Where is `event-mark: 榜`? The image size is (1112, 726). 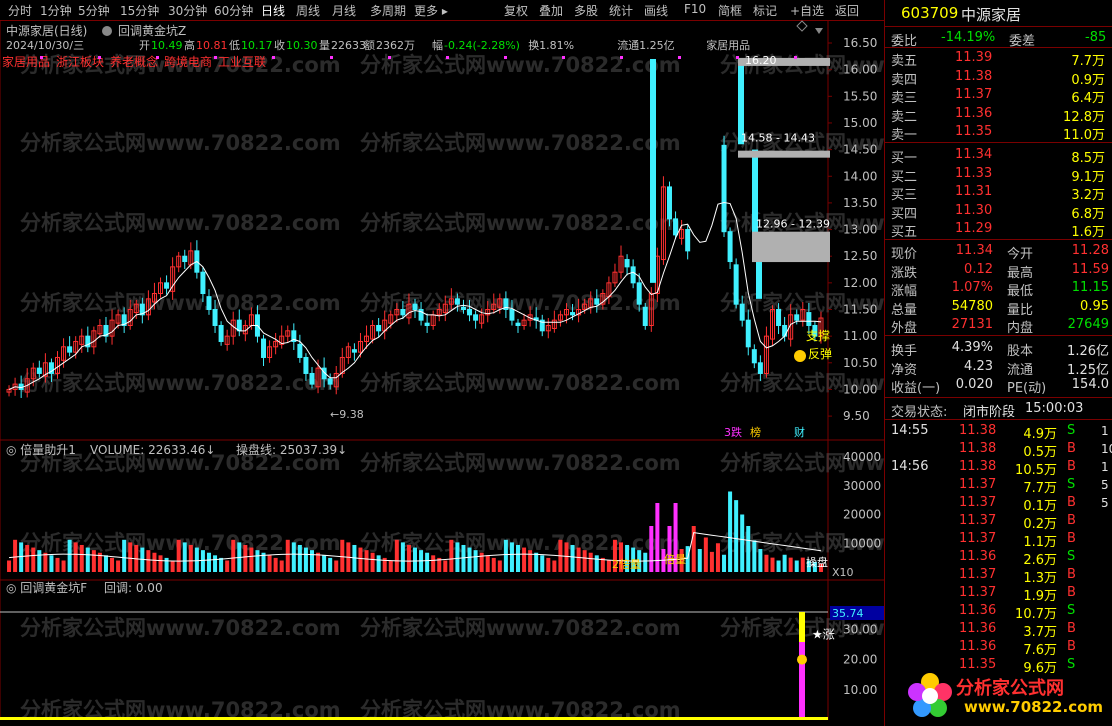
event-mark: 榜 is located at coordinates (755, 432).